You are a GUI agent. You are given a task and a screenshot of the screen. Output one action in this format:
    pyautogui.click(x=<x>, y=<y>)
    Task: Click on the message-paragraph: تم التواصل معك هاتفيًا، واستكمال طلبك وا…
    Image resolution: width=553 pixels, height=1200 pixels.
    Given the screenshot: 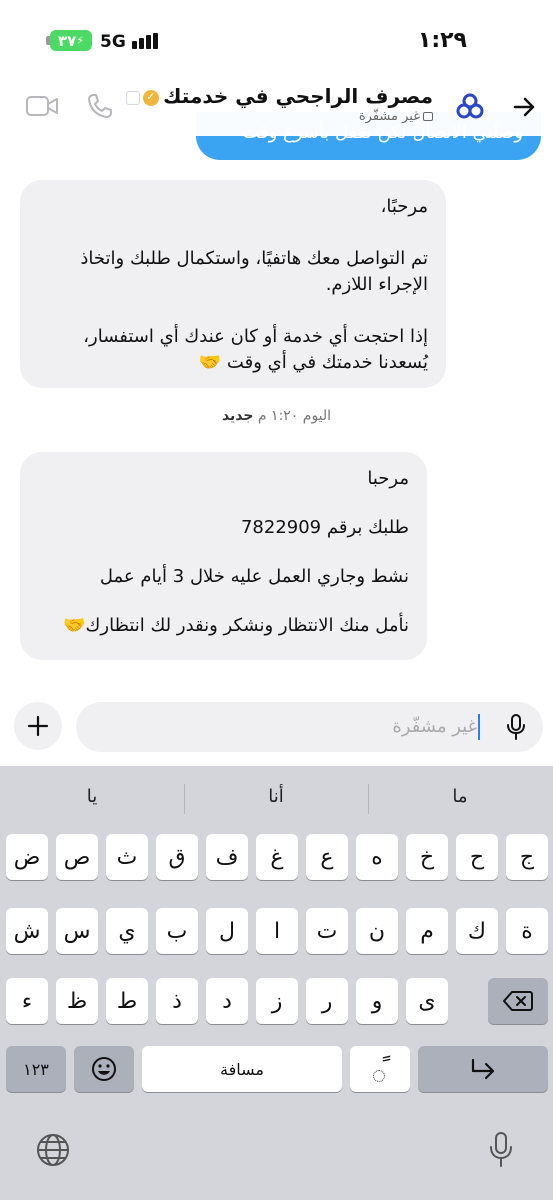 What is the action you would take?
    pyautogui.click(x=254, y=271)
    